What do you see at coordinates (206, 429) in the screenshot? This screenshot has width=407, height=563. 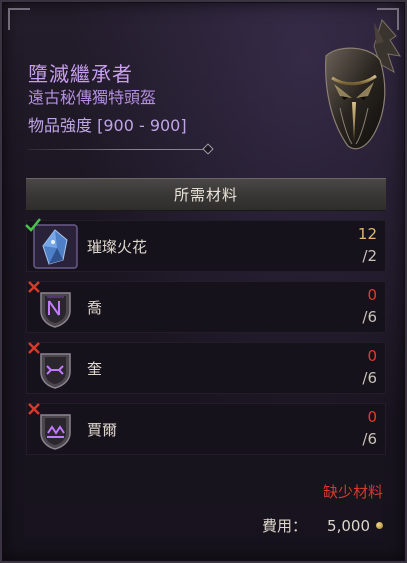 I see `material-row: 賈爾 0 /6` at bounding box center [206, 429].